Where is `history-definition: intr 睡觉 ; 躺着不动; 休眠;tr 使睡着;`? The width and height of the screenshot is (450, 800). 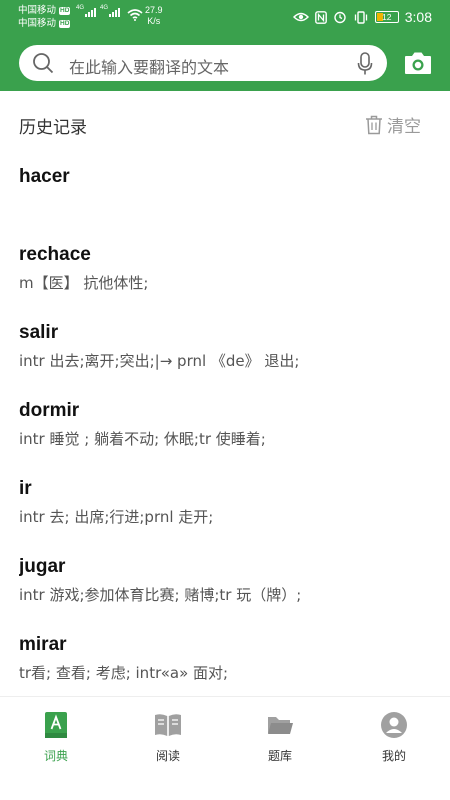 history-definition: intr 睡觉 ; 躺着不动; 休眠;tr 使睡着; is located at coordinates (142, 439).